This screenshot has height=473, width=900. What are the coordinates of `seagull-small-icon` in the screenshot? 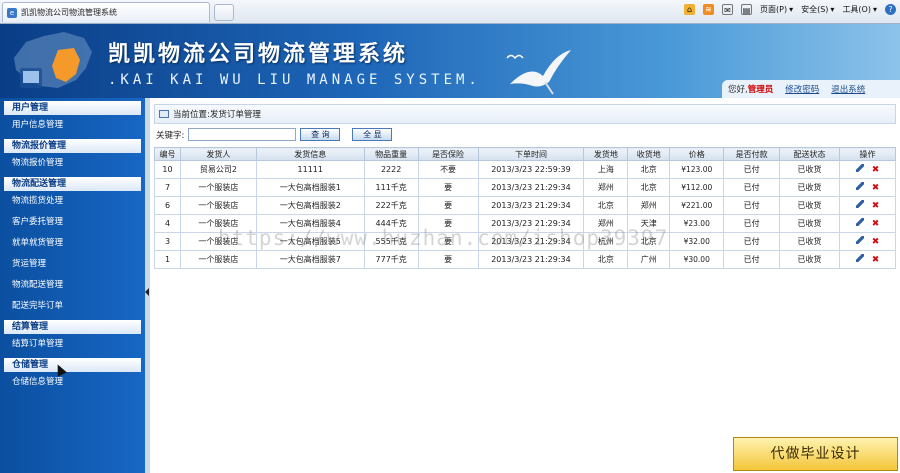 It's located at (515, 57).